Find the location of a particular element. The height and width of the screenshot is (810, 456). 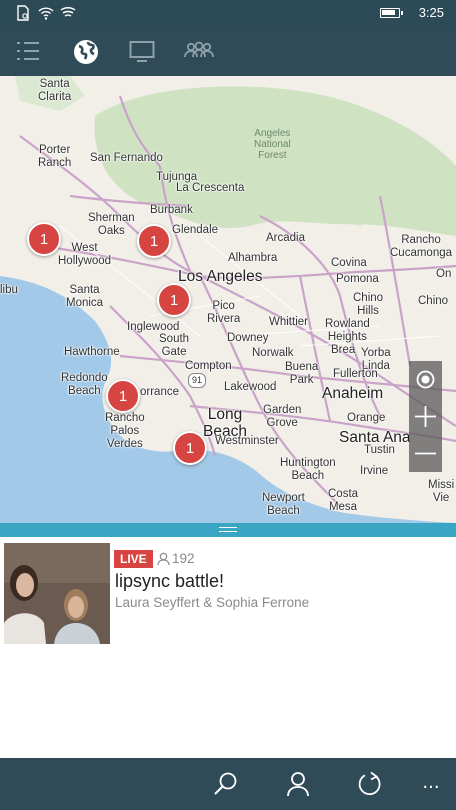

map-label: Pico Rivera is located at coordinates (224, 312).